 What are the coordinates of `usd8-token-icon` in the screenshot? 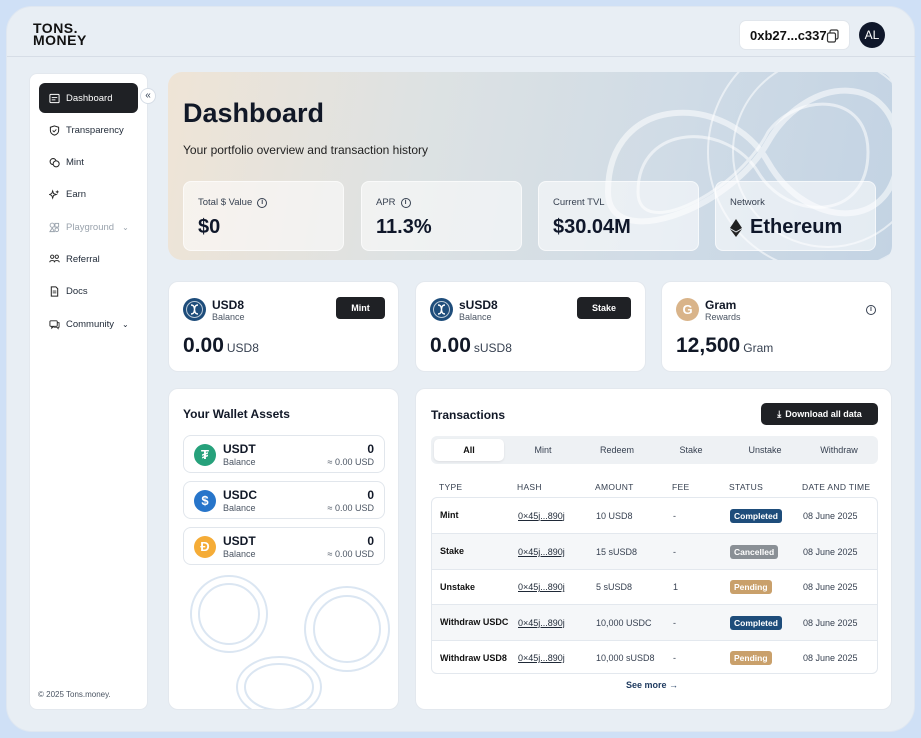 It's located at (194, 309).